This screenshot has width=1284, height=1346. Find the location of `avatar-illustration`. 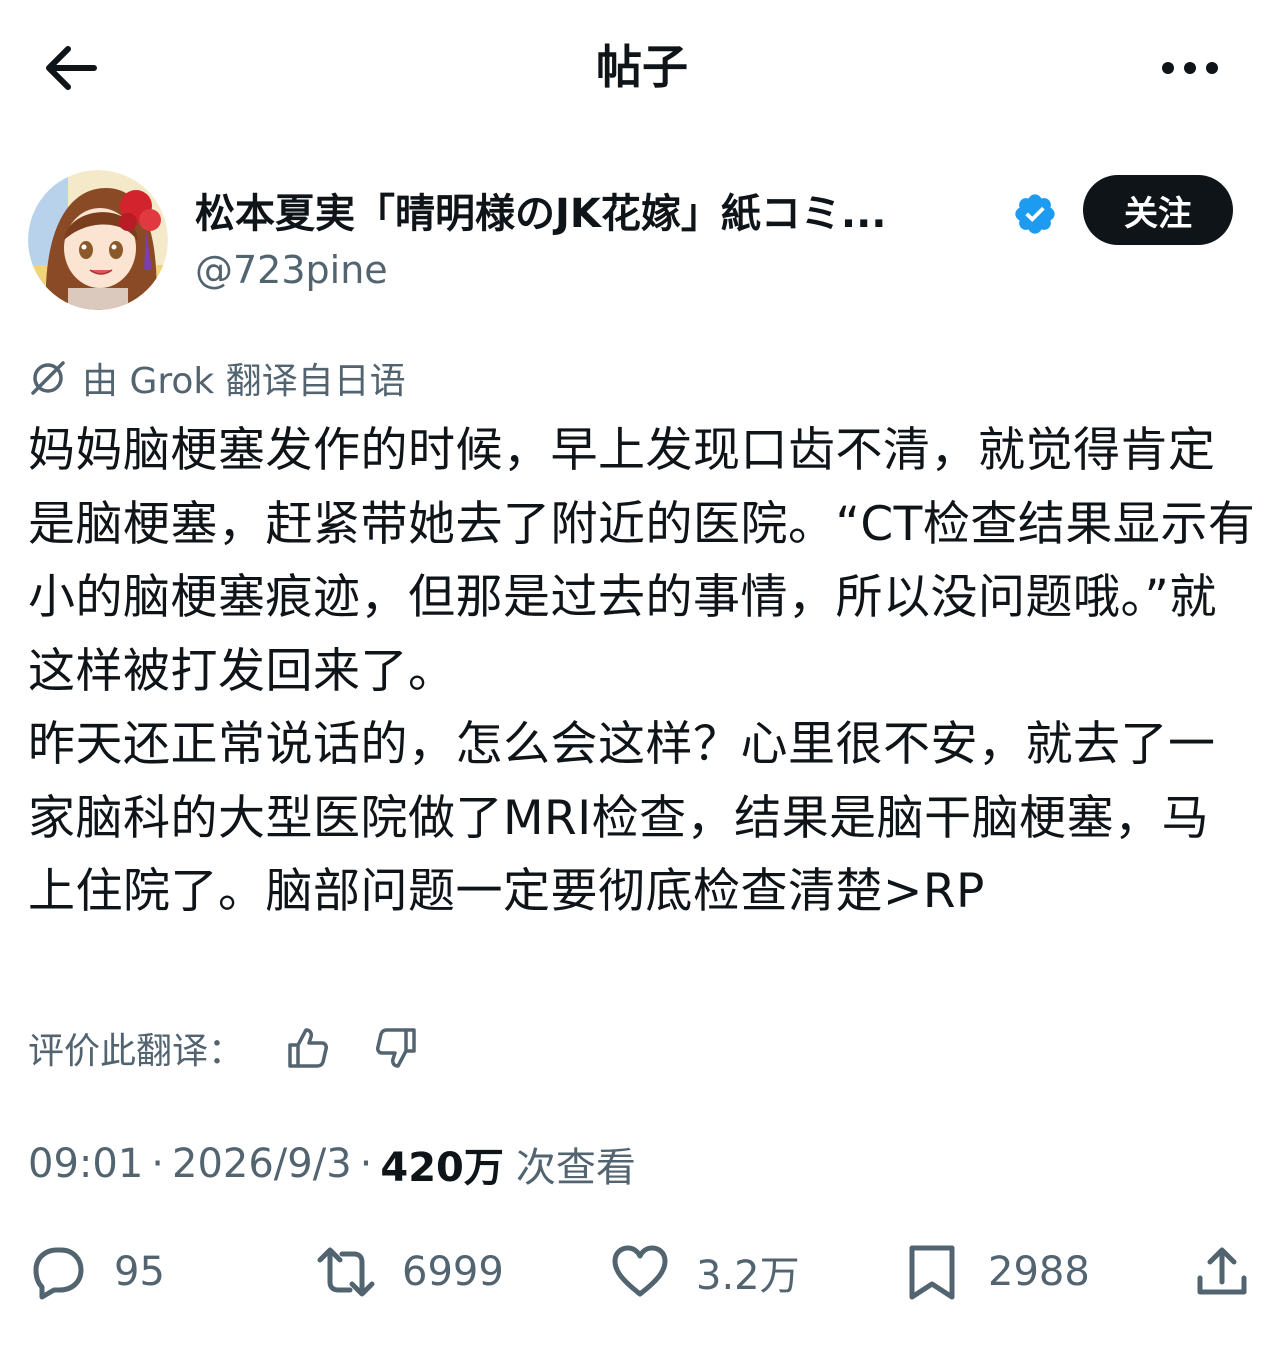

avatar-illustration is located at coordinates (98, 240).